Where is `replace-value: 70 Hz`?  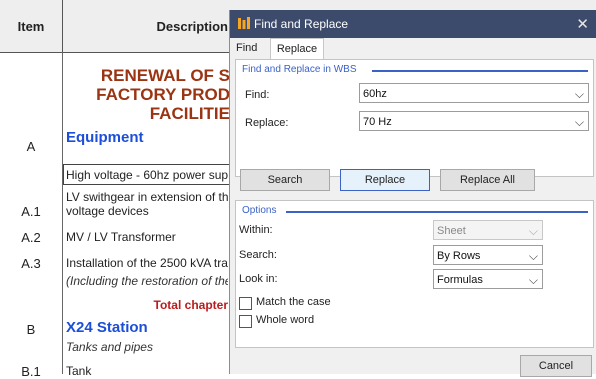
replace-value: 70 Hz is located at coordinates (377, 122).